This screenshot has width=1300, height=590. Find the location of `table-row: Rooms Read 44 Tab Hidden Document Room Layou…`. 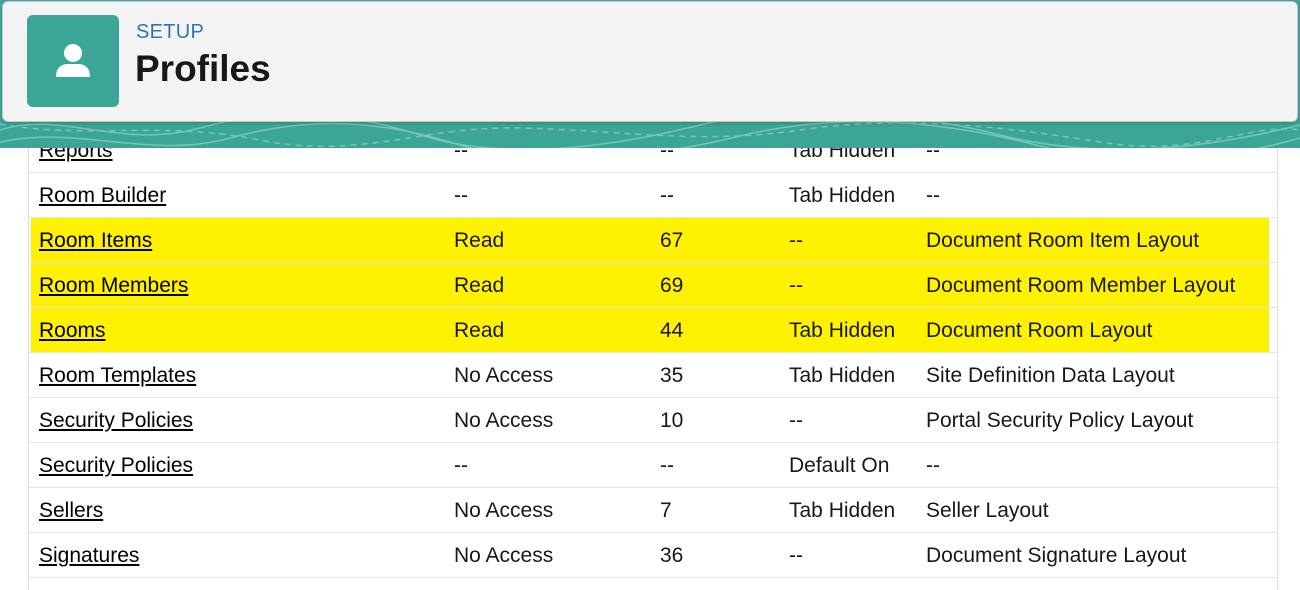

table-row: Rooms Read 44 Tab Hidden Document Room Layou… is located at coordinates (653, 330).